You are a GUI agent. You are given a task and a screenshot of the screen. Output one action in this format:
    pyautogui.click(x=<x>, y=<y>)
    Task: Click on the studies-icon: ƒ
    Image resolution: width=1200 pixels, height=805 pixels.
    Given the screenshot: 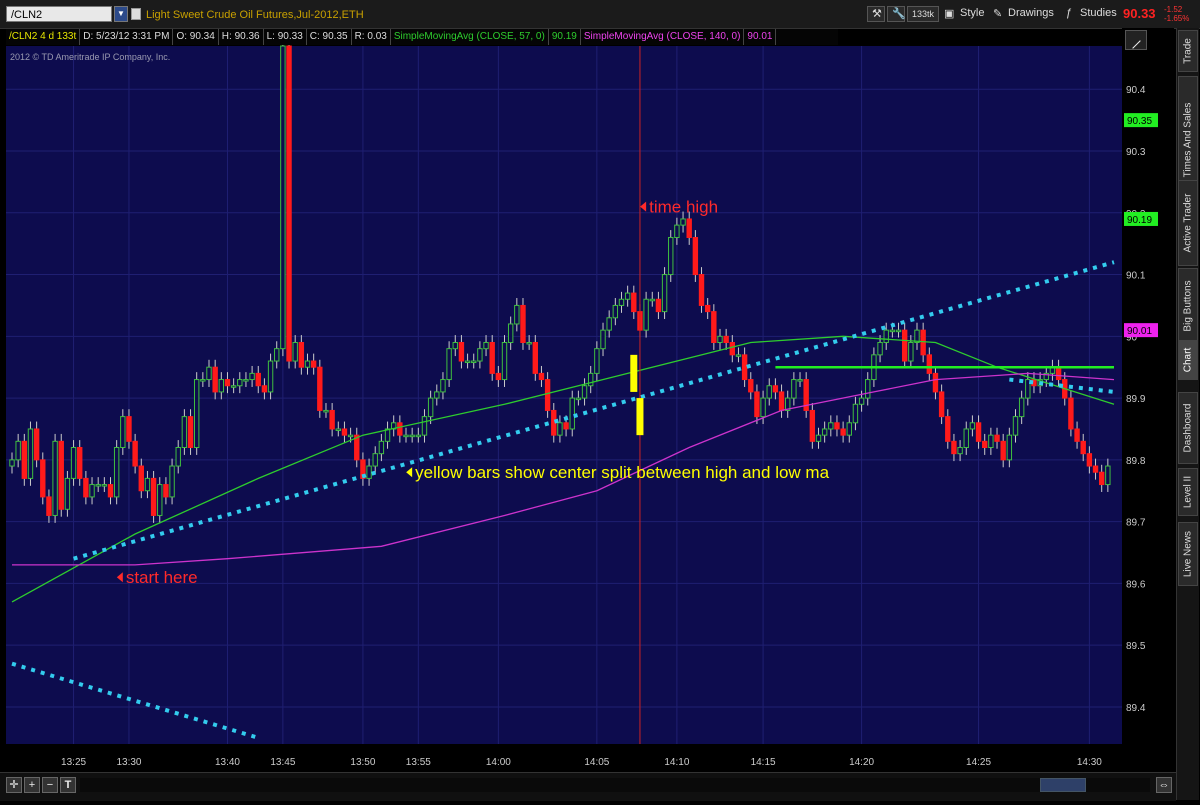 What is the action you would take?
    pyautogui.click(x=1069, y=13)
    